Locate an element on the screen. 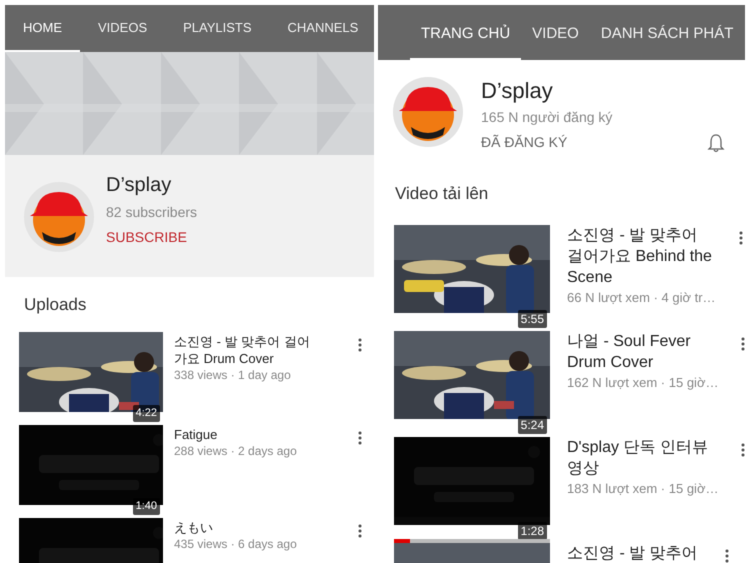 This screenshot has height=563, width=750. video-title: 나얼 - Soul Fever Drum Cover is located at coordinates (642, 351).